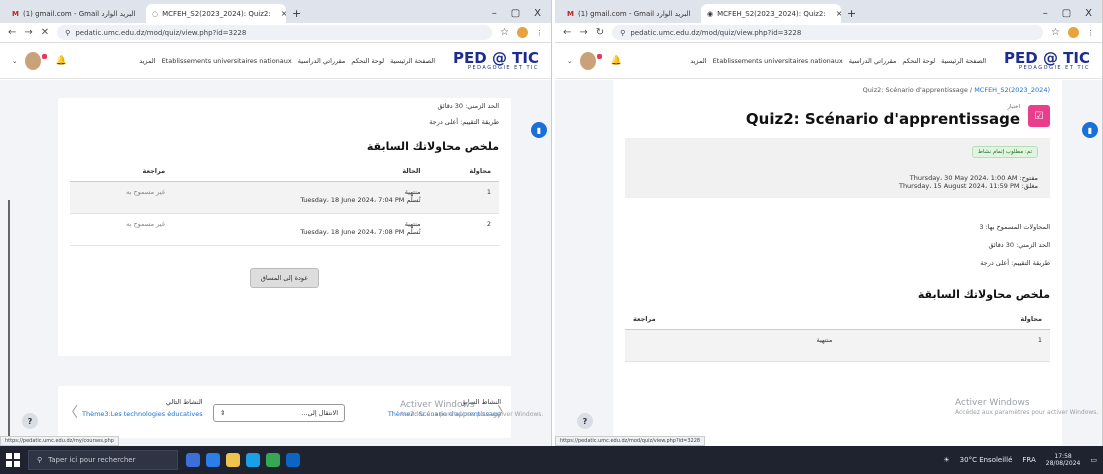 Image resolution: width=1103 pixels, height=474 pixels. Describe the element at coordinates (13, 460) in the screenshot. I see `start-button` at that location.